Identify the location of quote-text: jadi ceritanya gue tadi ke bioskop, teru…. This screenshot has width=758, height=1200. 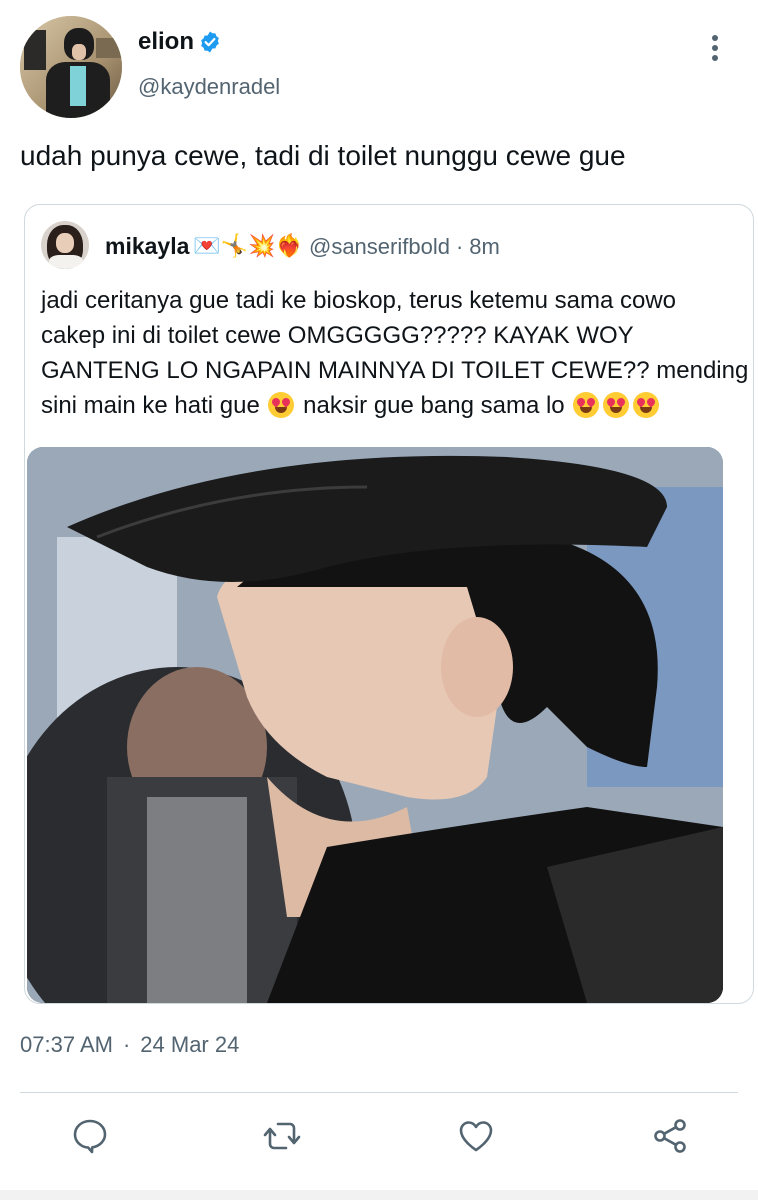
(395, 353).